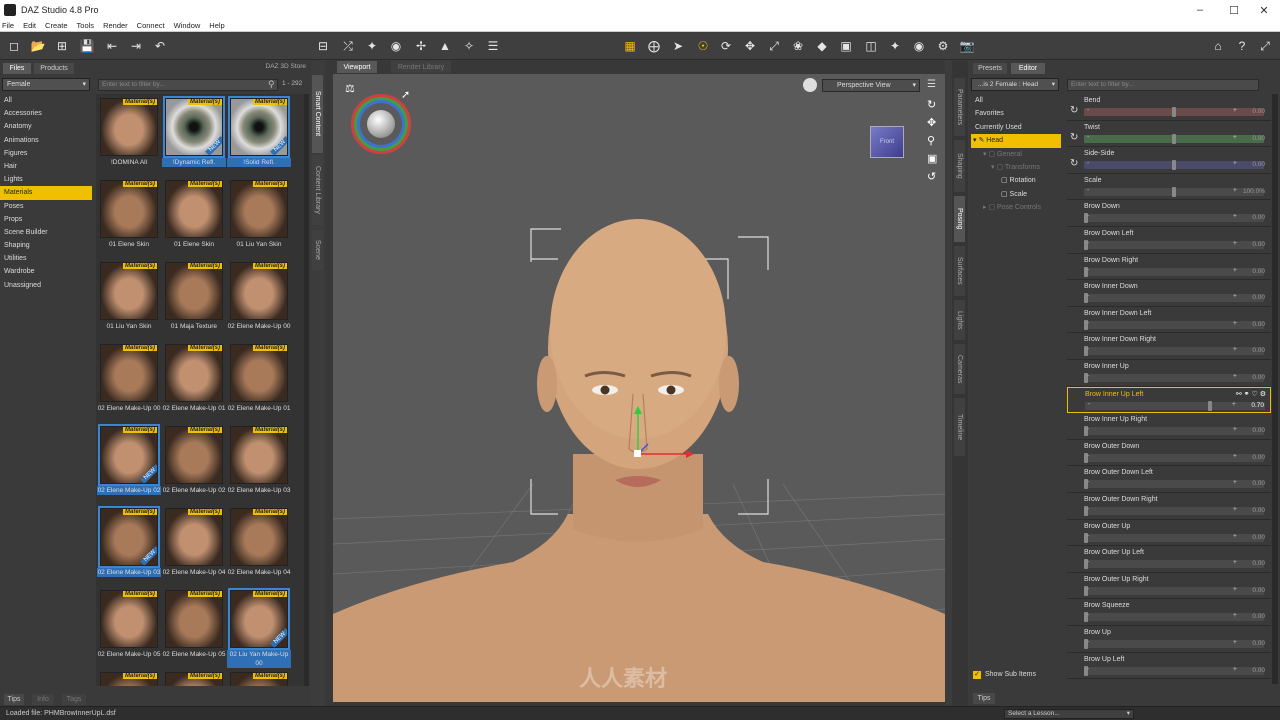  Describe the element at coordinates (654, 46) in the screenshot. I see `universal-tool-icon: ⨁` at that location.